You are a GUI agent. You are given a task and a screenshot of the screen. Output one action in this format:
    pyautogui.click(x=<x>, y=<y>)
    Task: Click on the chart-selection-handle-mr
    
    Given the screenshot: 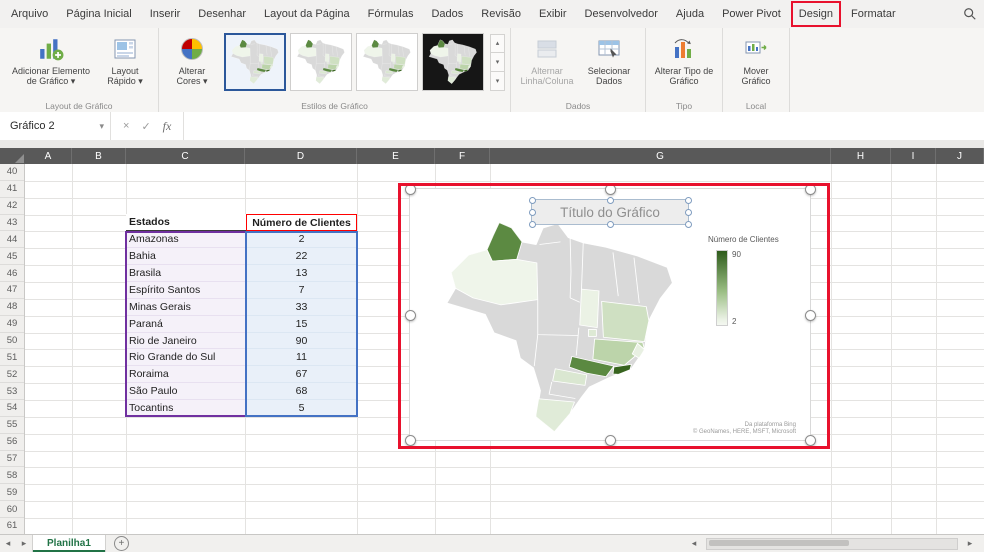 What is the action you would take?
    pyautogui.click(x=810, y=315)
    